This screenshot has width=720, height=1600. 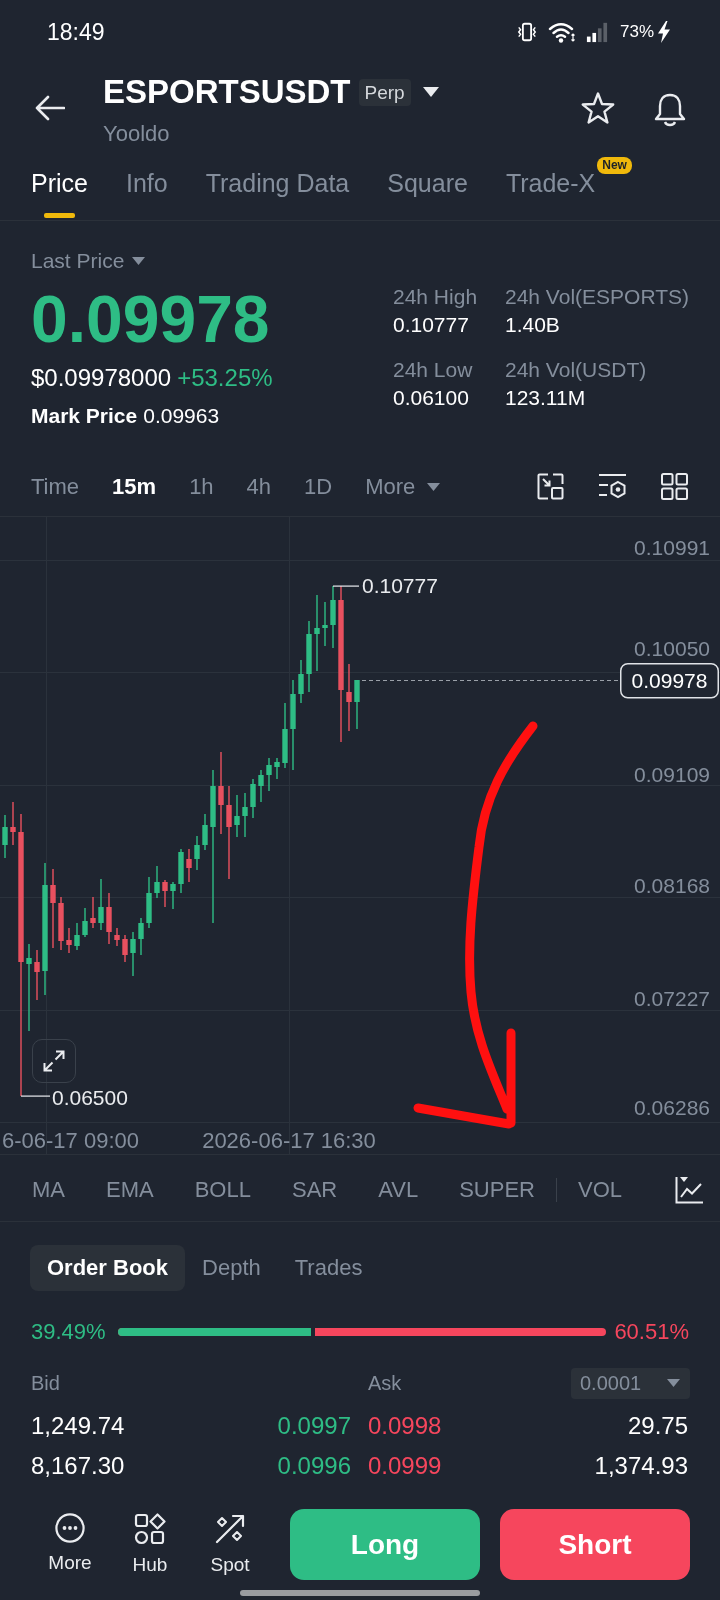 I want to click on contract-type-badge: Perp, so click(x=384, y=92).